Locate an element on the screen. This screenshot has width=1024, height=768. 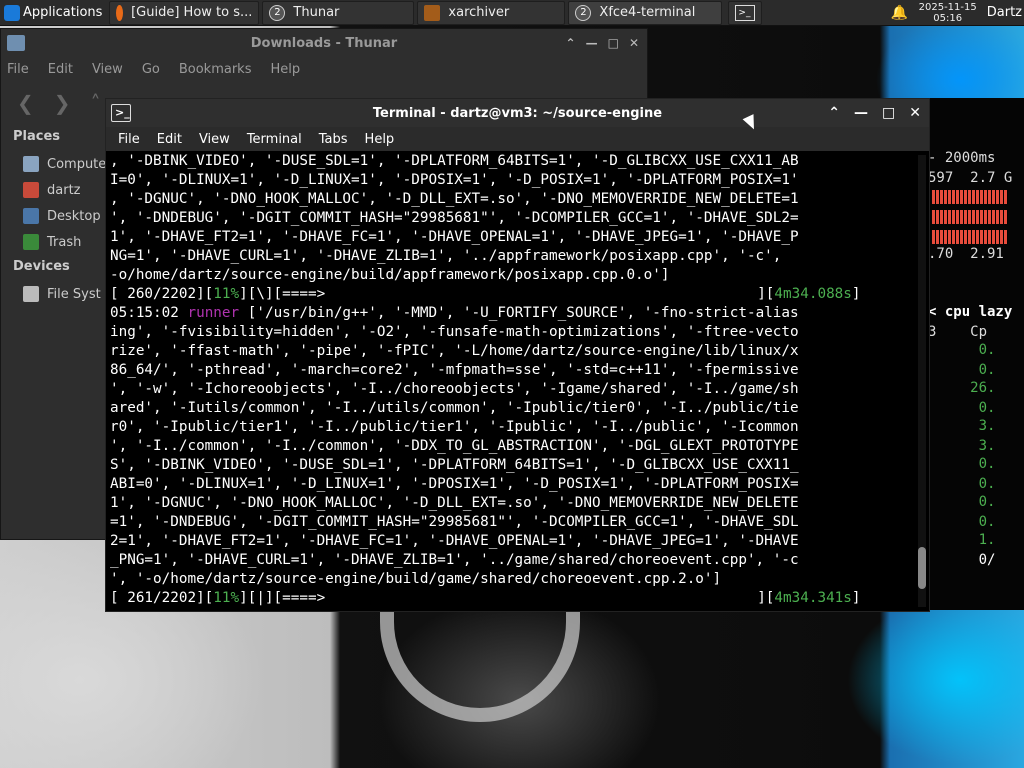
back-icon: ❮ is located at coordinates (25, 103).